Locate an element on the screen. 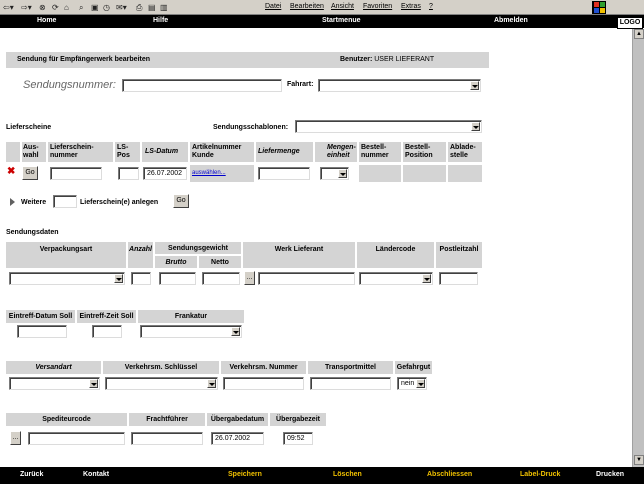 Image resolution: width=644 pixels, height=484 pixels. eintreff-zeit-input is located at coordinates (107, 331).